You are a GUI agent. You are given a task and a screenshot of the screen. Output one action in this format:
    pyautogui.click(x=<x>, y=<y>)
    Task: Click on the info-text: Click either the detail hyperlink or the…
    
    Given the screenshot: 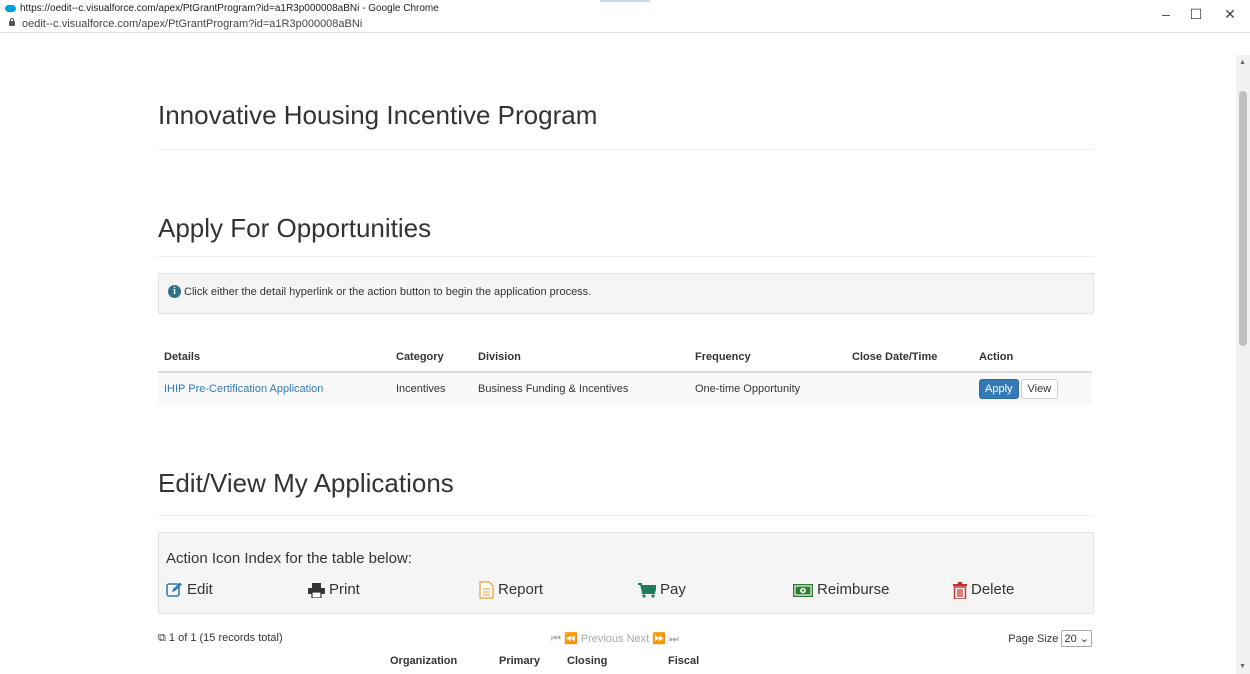 What is the action you would take?
    pyautogui.click(x=388, y=292)
    